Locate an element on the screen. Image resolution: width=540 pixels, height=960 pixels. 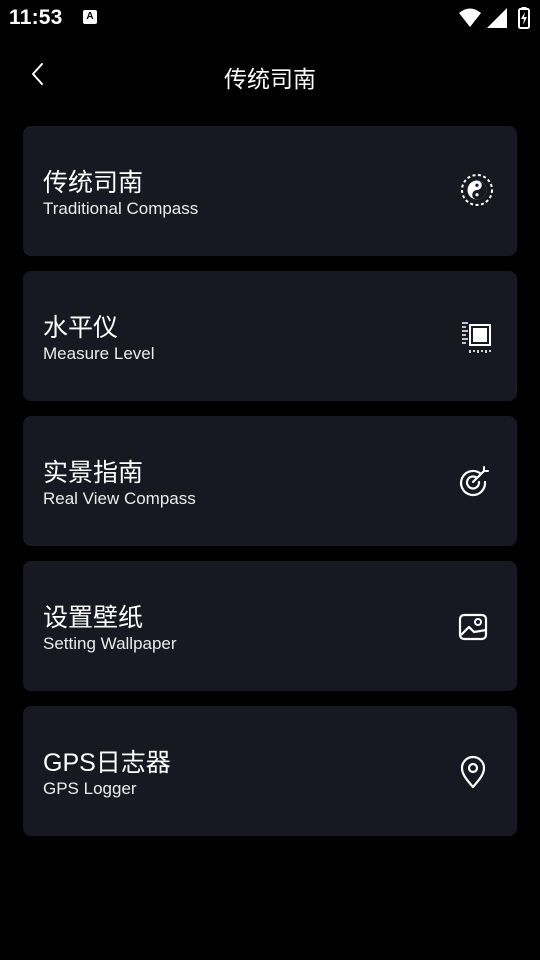
app-notification-icon: A is located at coordinates (90, 17).